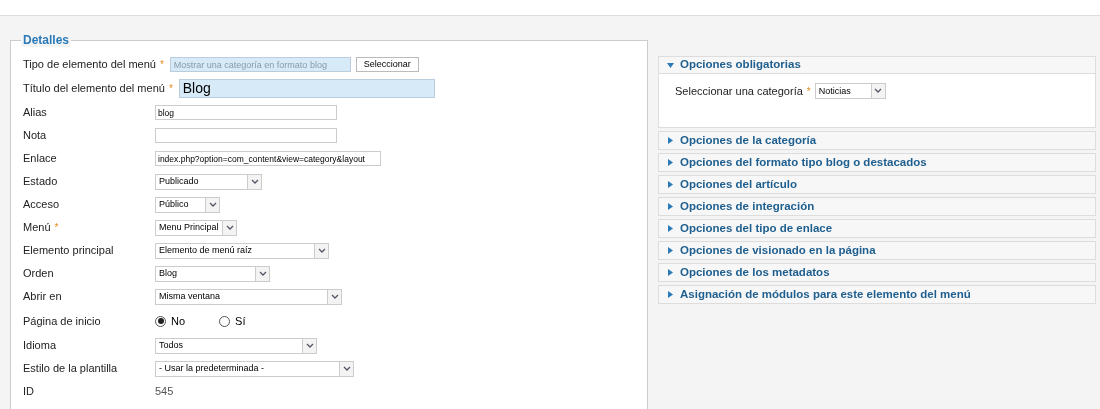  Describe the element at coordinates (850, 91) in the screenshot. I see `dropdown: Noticias` at that location.